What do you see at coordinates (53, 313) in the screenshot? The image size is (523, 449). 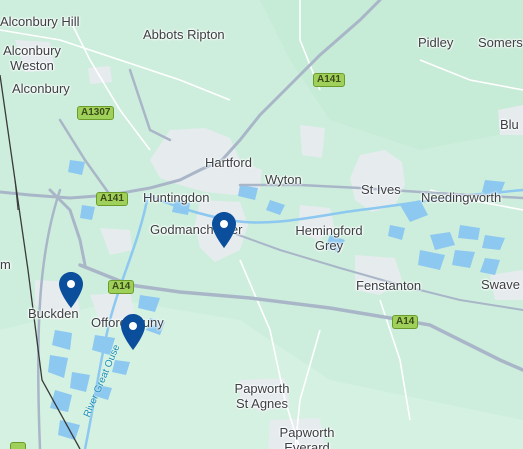 I see `place-buckden: Buckden` at bounding box center [53, 313].